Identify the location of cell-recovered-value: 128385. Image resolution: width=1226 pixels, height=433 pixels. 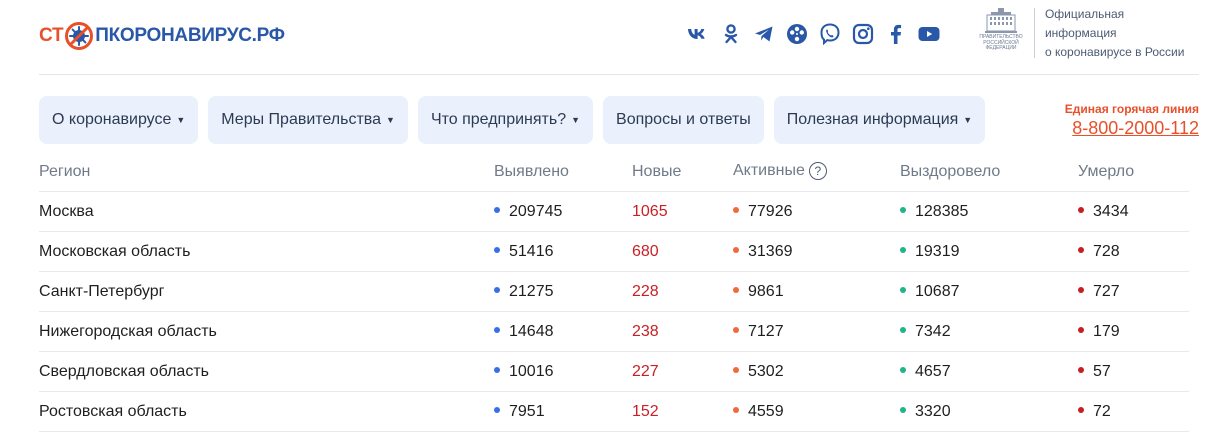
(942, 211).